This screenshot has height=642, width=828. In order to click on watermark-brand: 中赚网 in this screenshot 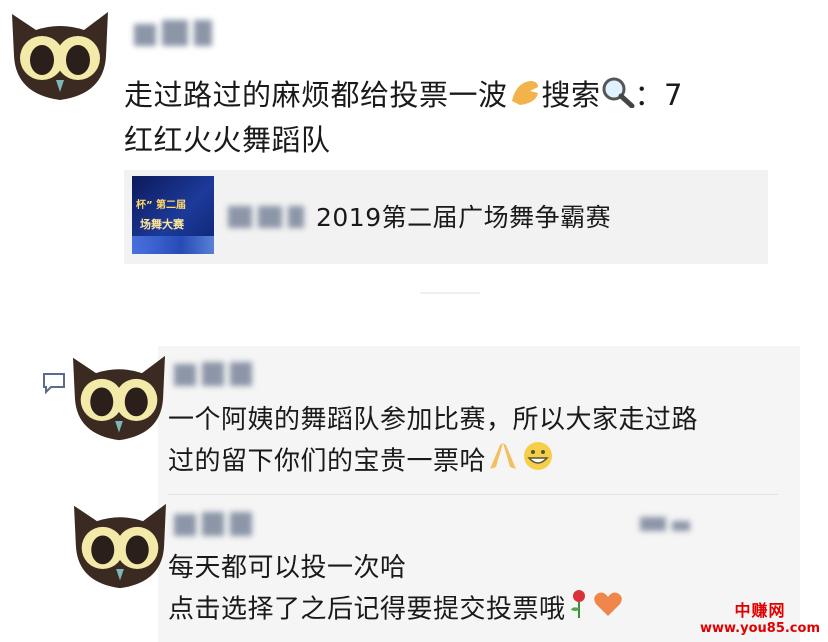, I will do `click(760, 610)`.